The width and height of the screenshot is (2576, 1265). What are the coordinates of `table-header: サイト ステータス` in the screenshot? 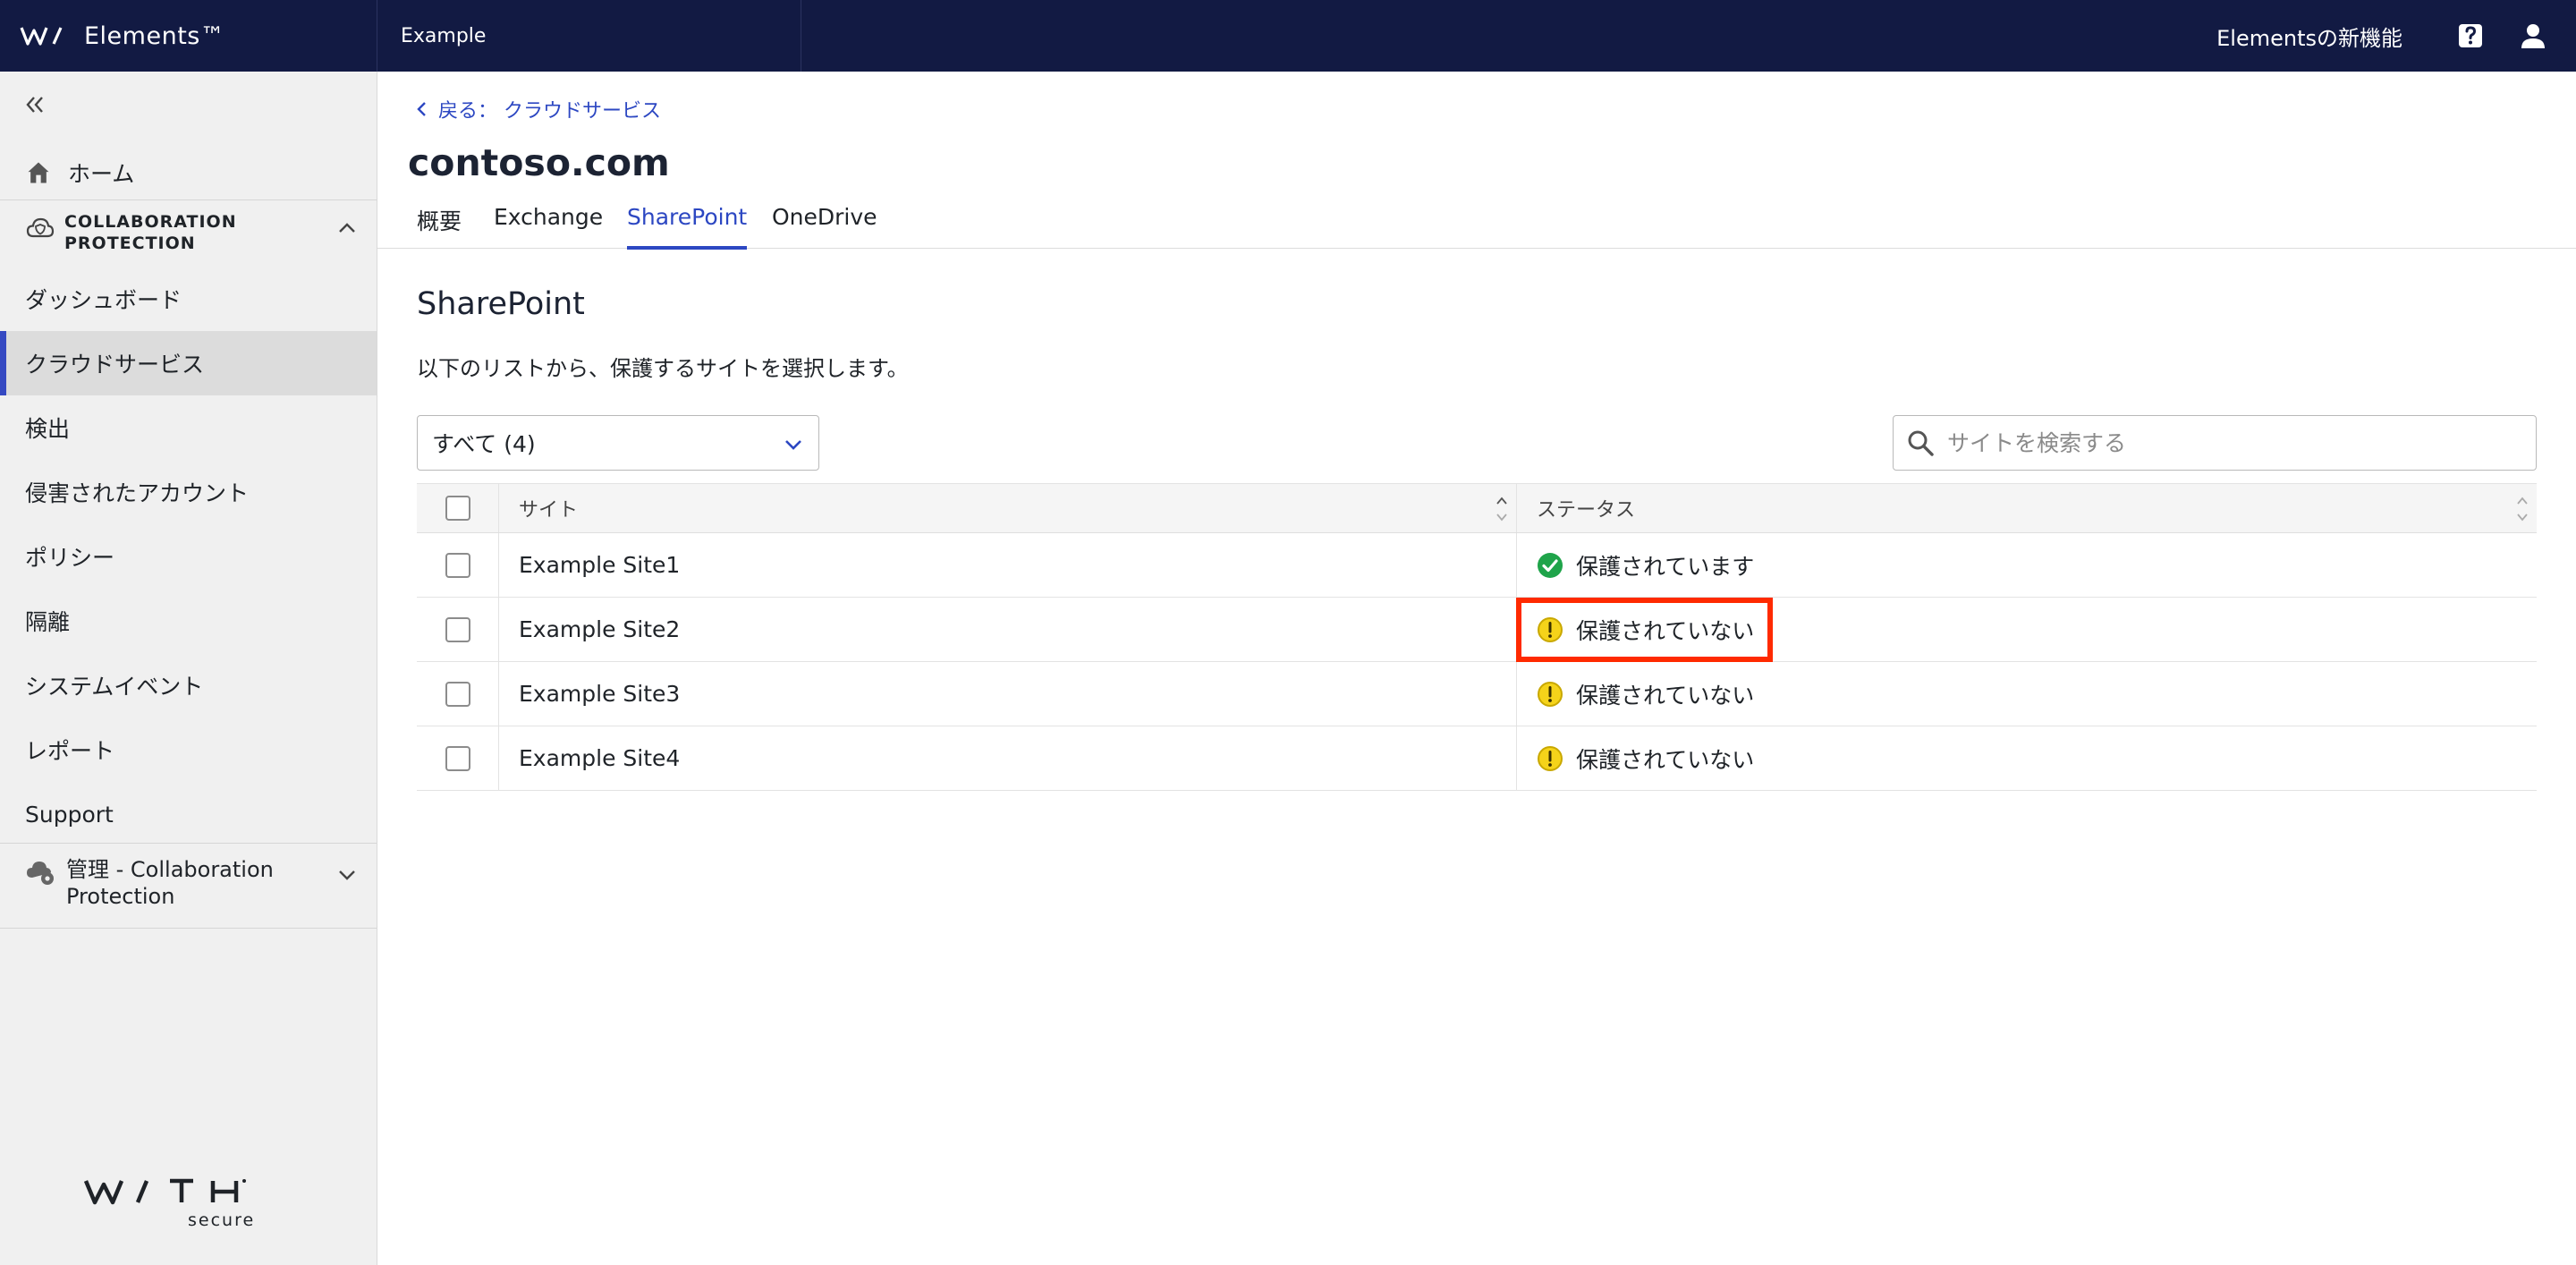 It's located at (1477, 508).